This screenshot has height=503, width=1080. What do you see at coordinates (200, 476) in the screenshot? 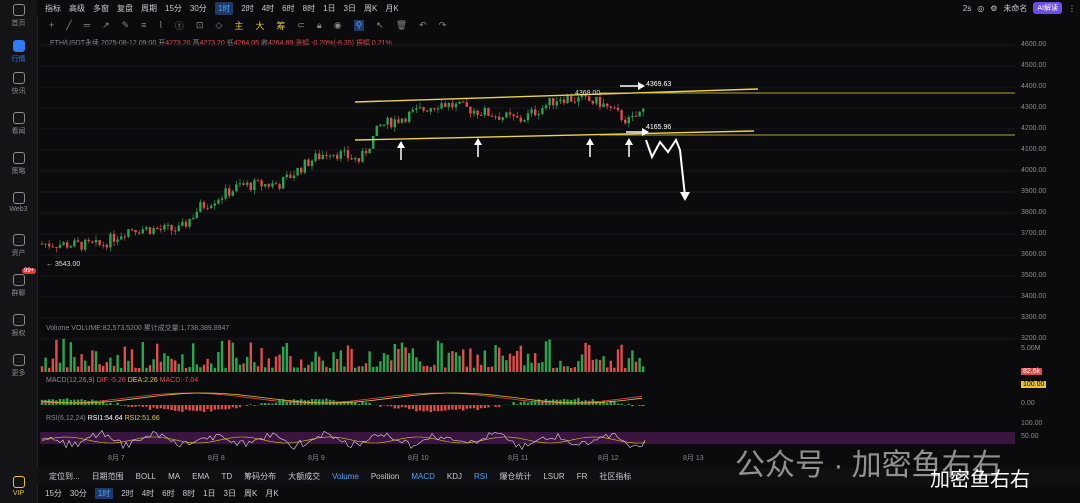
I see `indicator-ema: EMA` at bounding box center [200, 476].